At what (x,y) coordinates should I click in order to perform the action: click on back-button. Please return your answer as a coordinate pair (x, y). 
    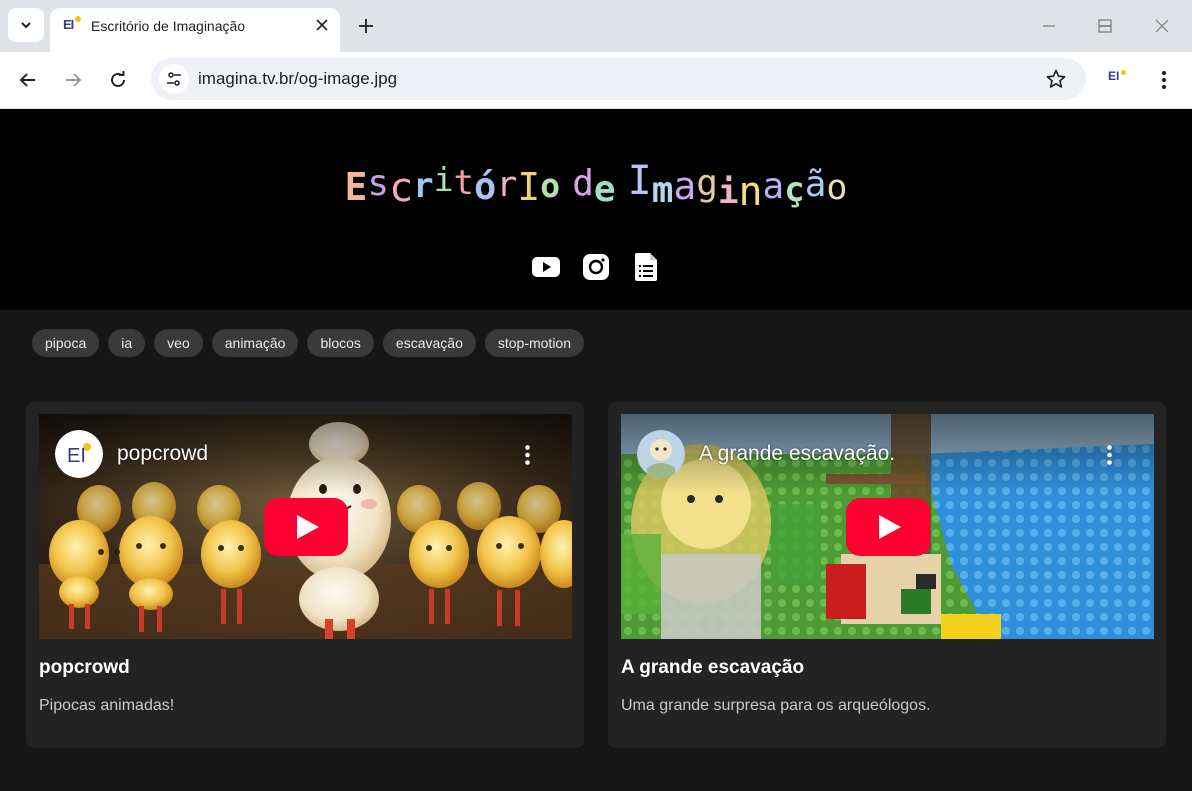
    Looking at the image, I should click on (28, 80).